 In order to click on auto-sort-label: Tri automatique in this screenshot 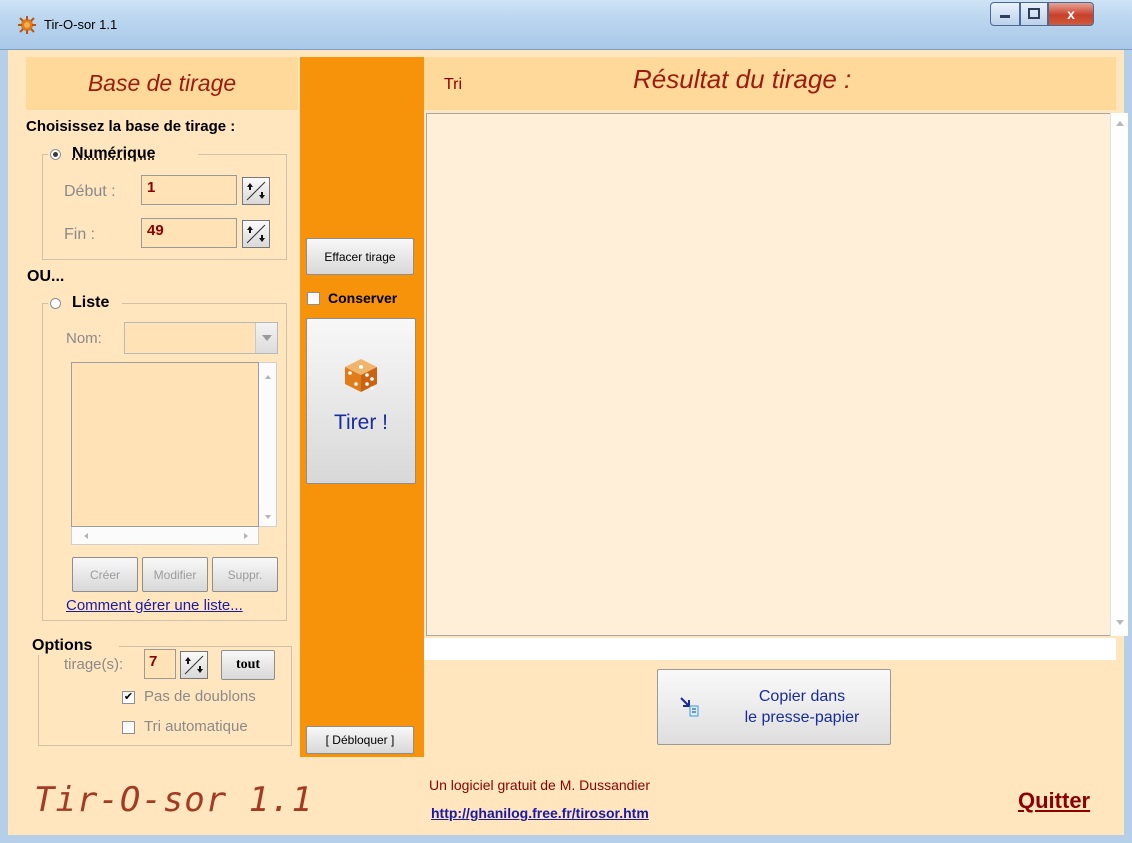, I will do `click(196, 726)`.